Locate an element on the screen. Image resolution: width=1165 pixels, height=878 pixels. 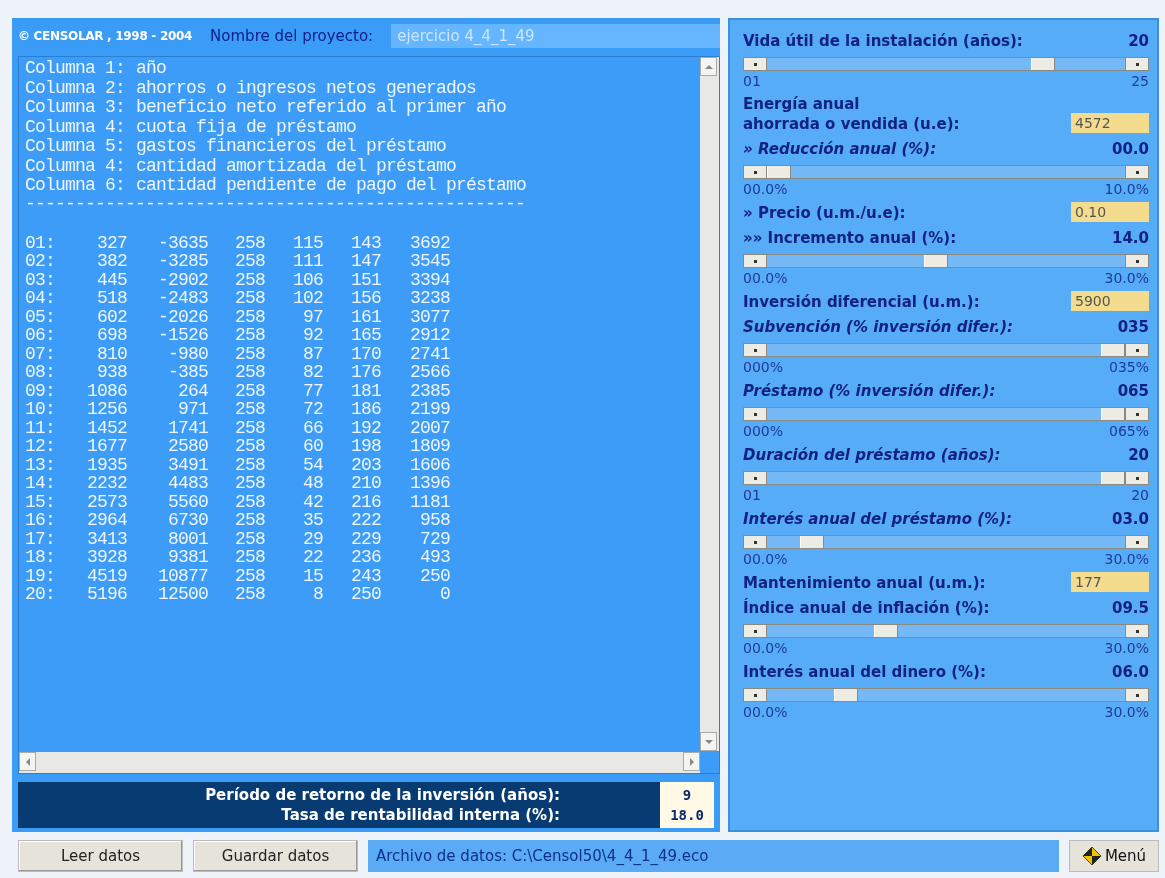
table-cell-text: 2566 is located at coordinates (429, 372).